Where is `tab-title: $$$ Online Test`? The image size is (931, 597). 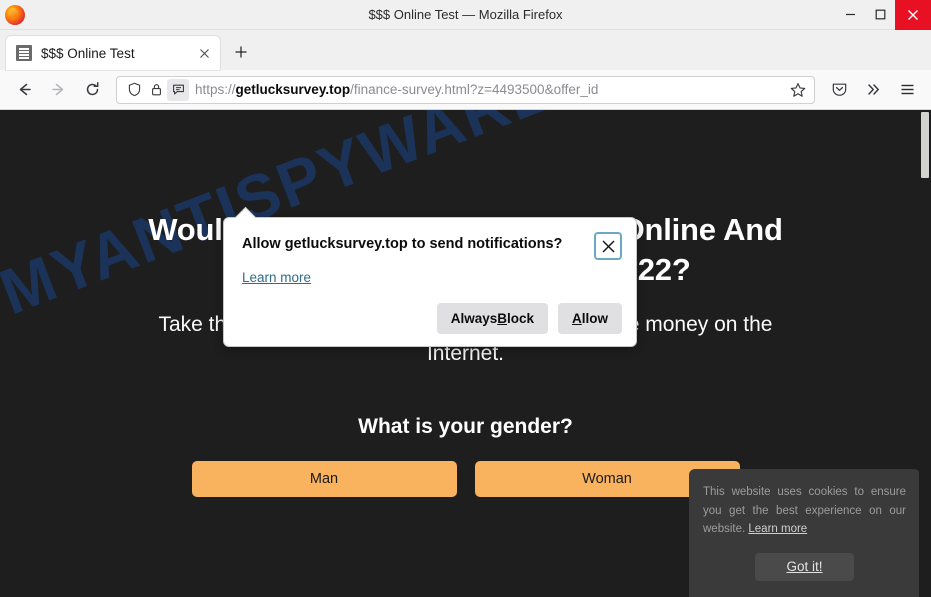
tab-title: $$$ Online Test is located at coordinates (88, 53).